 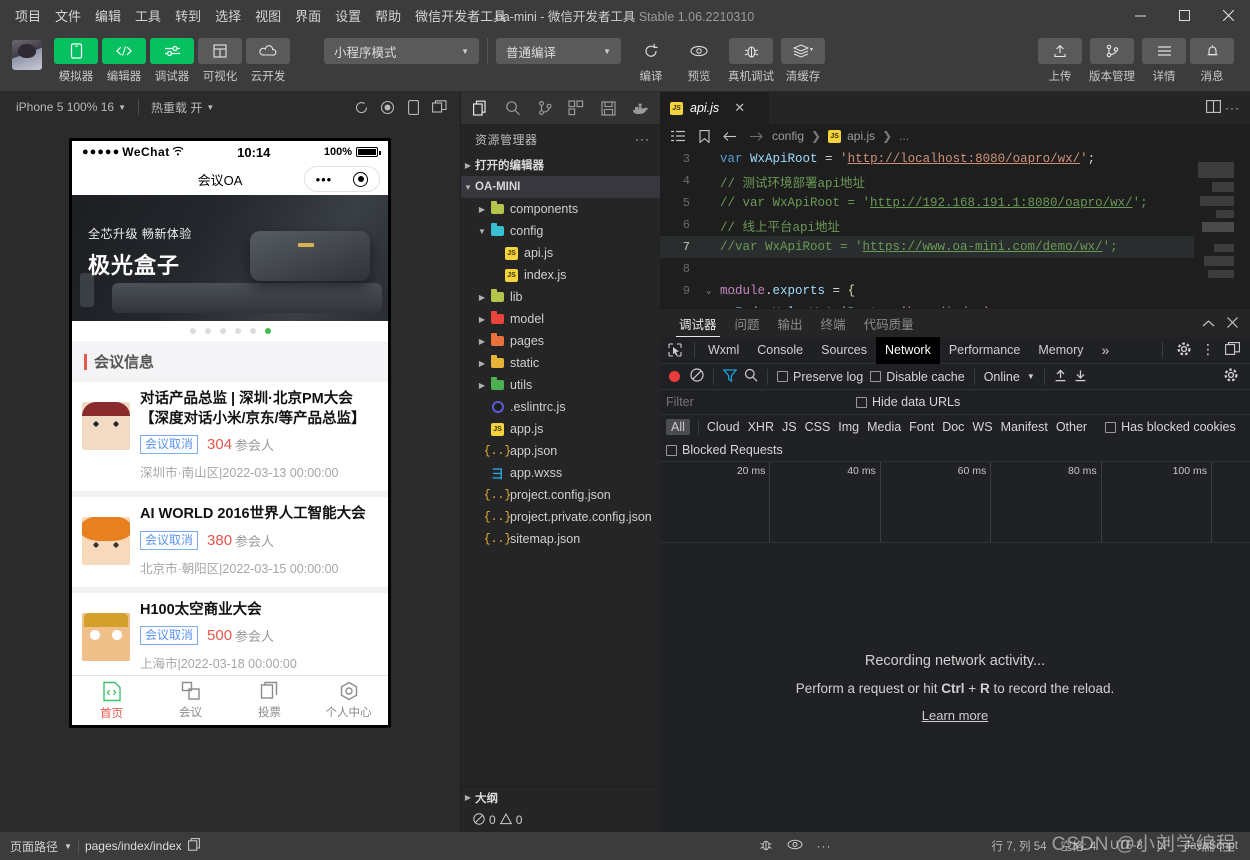 What do you see at coordinates (560, 539) in the screenshot?
I see `tree-item-sitemap: {..} sitemap.json` at bounding box center [560, 539].